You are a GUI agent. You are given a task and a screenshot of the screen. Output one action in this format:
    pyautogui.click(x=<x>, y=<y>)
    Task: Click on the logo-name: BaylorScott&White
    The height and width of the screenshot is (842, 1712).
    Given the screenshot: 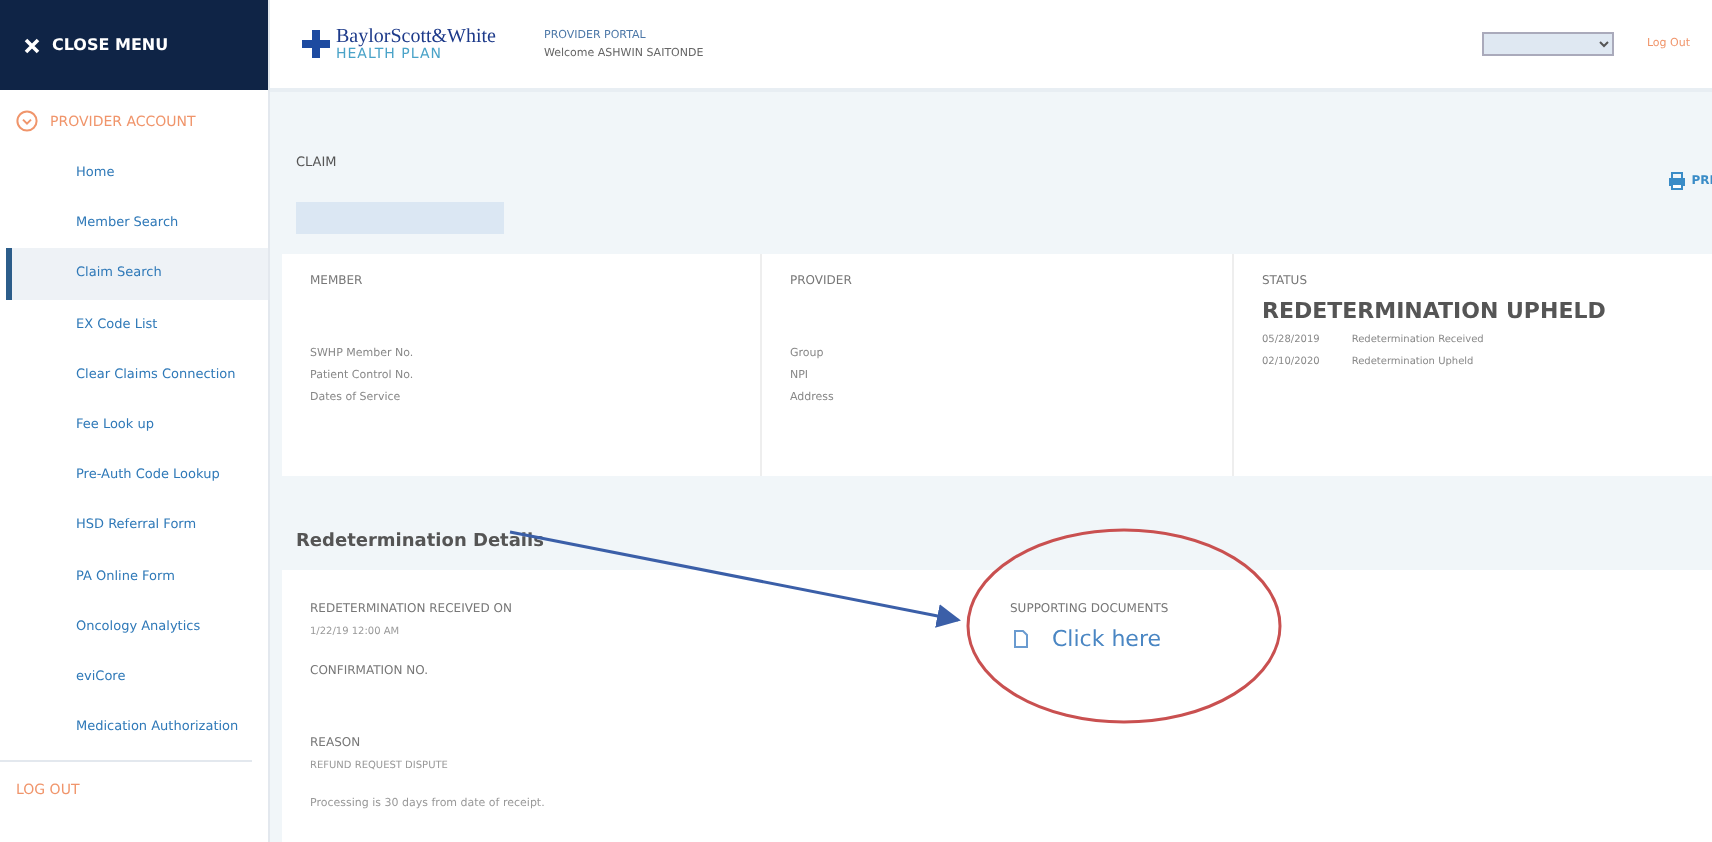 What is the action you would take?
    pyautogui.click(x=416, y=37)
    